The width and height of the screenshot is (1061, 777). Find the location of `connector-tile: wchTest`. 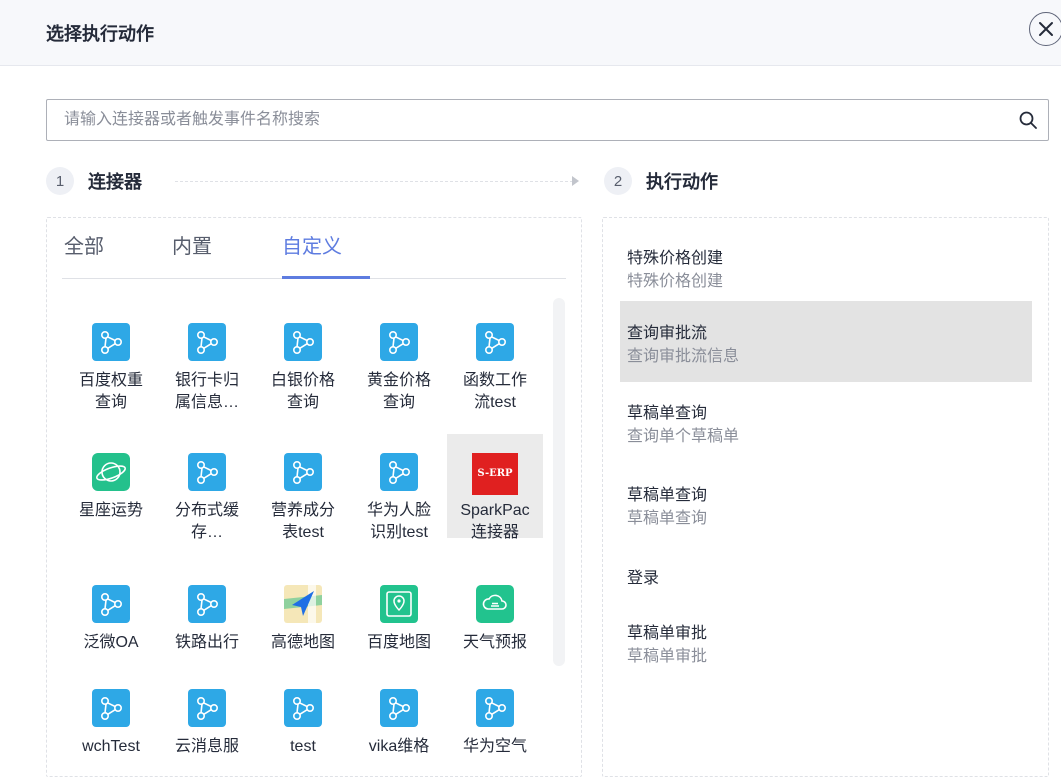

connector-tile: wchTest is located at coordinates (111, 727).